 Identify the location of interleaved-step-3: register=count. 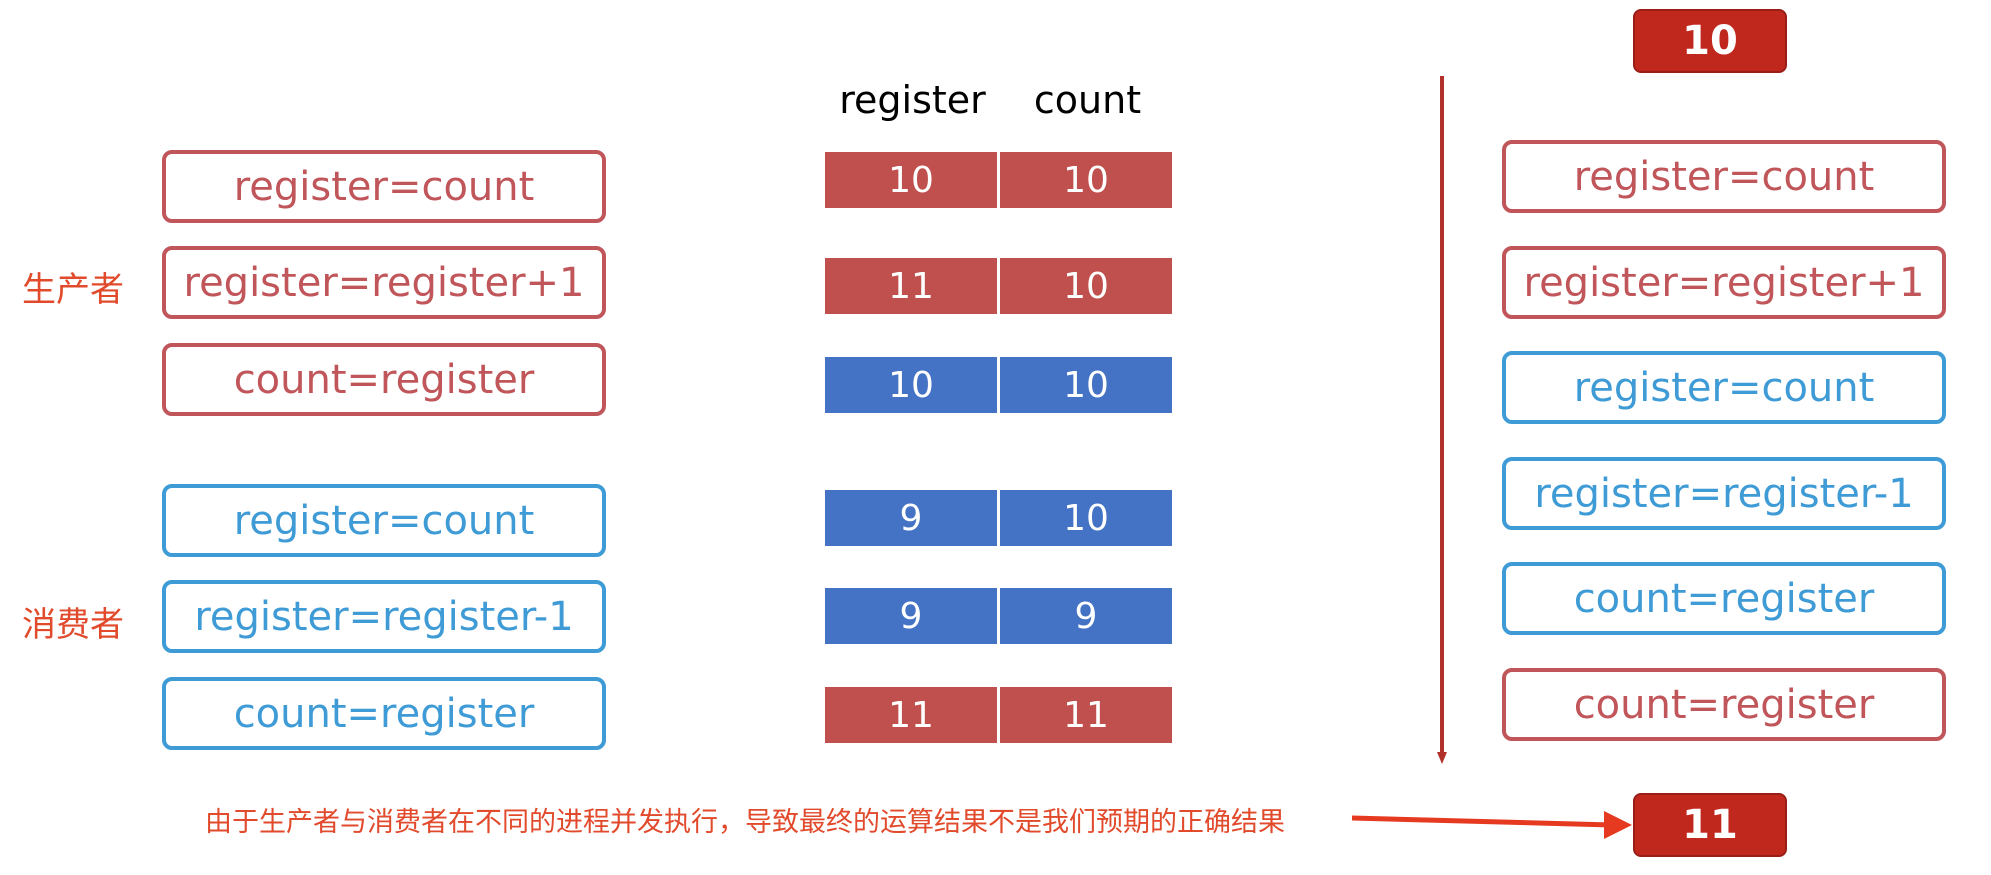
(1724, 387).